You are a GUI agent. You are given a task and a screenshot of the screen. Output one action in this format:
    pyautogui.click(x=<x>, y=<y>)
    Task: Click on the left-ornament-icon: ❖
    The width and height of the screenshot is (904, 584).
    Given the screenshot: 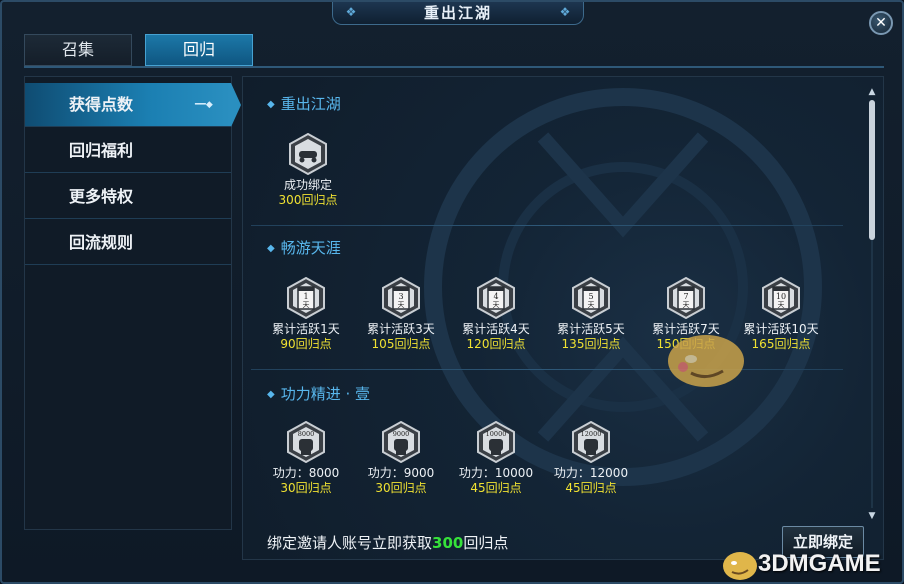 What is the action you would take?
    pyautogui.click(x=351, y=12)
    